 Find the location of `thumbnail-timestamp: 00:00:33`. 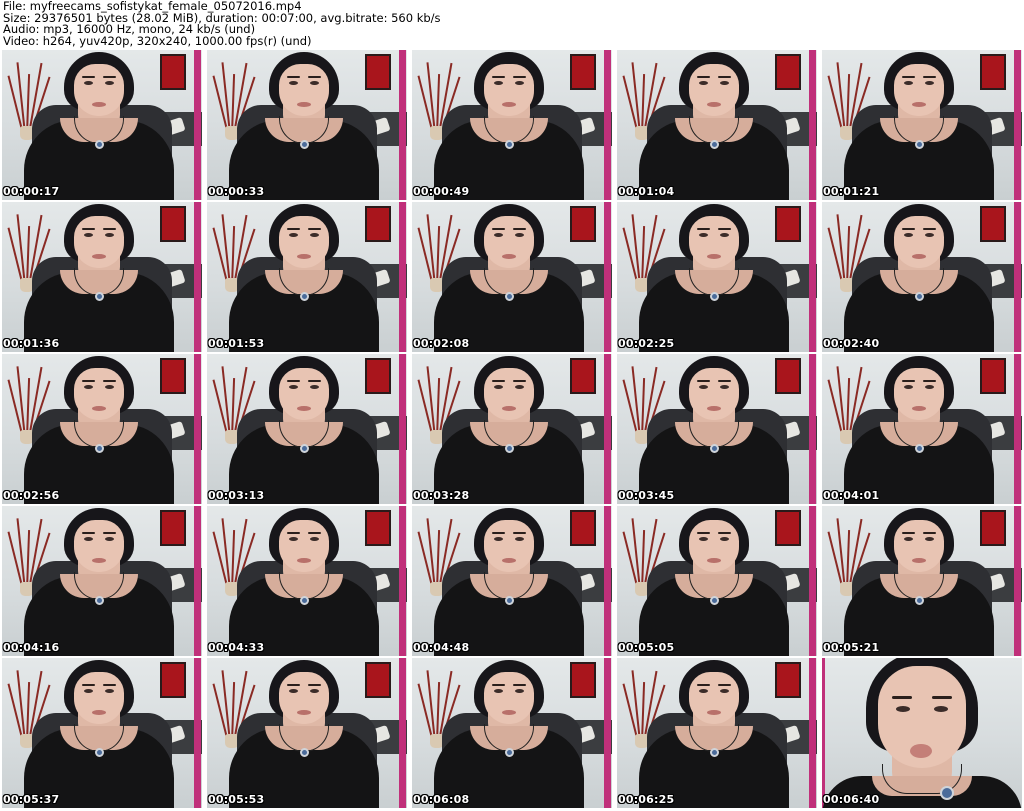

thumbnail-timestamp: 00:00:33 is located at coordinates (236, 191).